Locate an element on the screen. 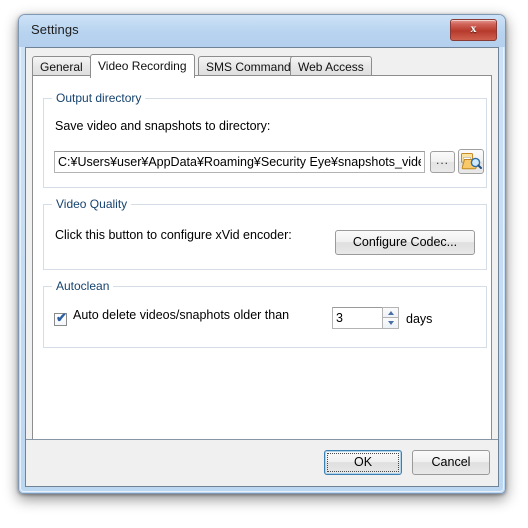  checkmark-icon: ✔ is located at coordinates (61, 317).